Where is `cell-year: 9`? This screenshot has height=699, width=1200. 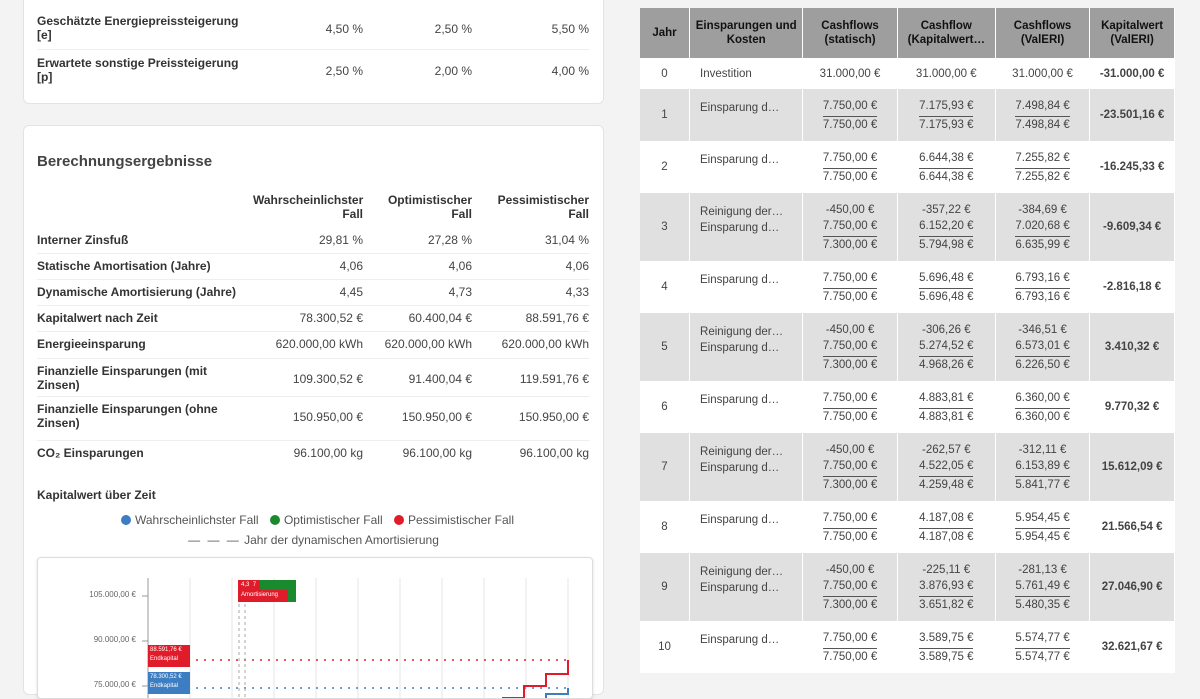
cell-year: 9 is located at coordinates (665, 587).